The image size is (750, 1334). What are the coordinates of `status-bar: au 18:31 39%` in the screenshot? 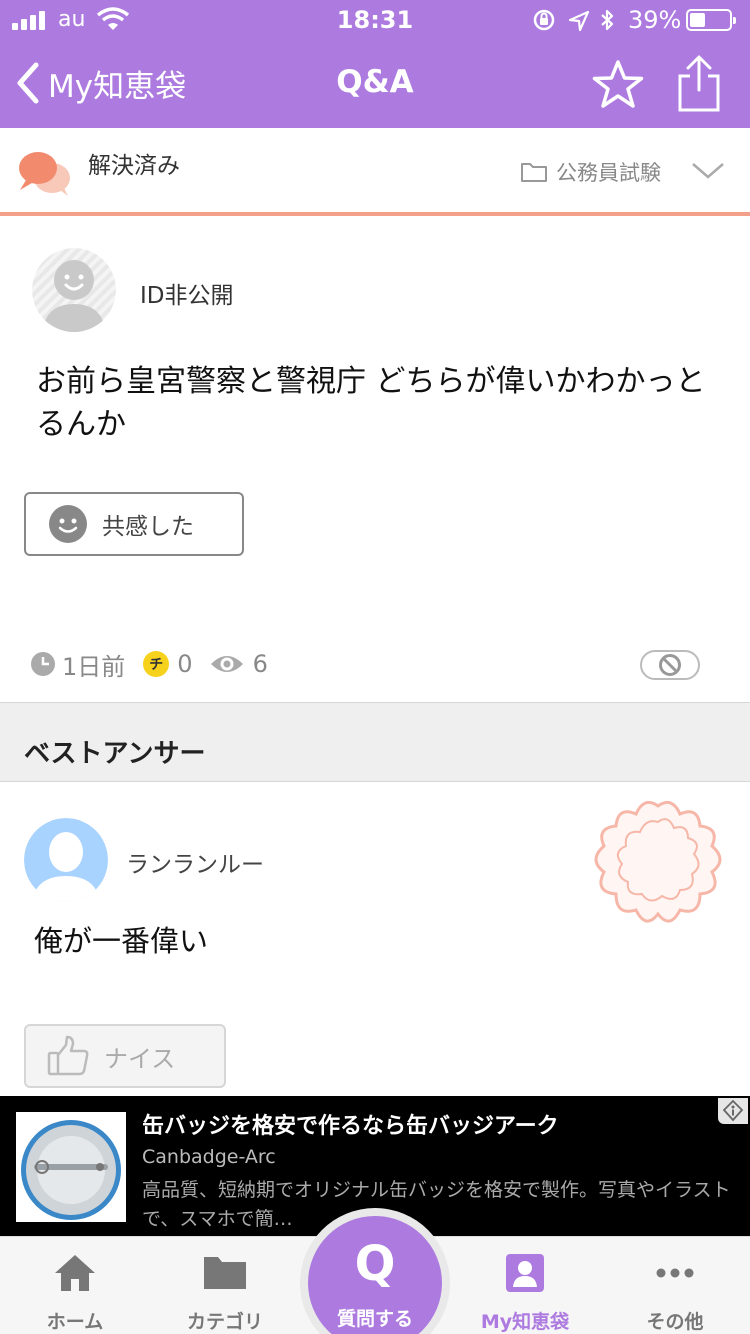 It's located at (375, 20).